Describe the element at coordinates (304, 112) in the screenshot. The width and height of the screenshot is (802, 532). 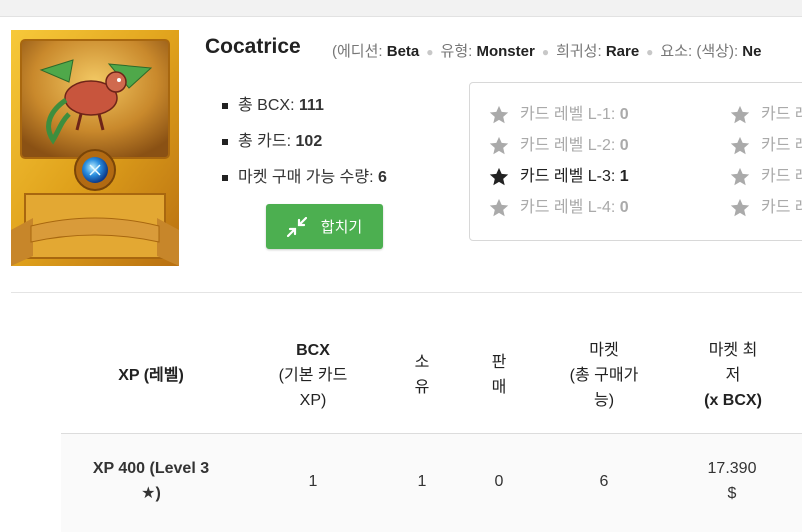
I see `stat-total-bcx: 총 BCX: 111` at that location.